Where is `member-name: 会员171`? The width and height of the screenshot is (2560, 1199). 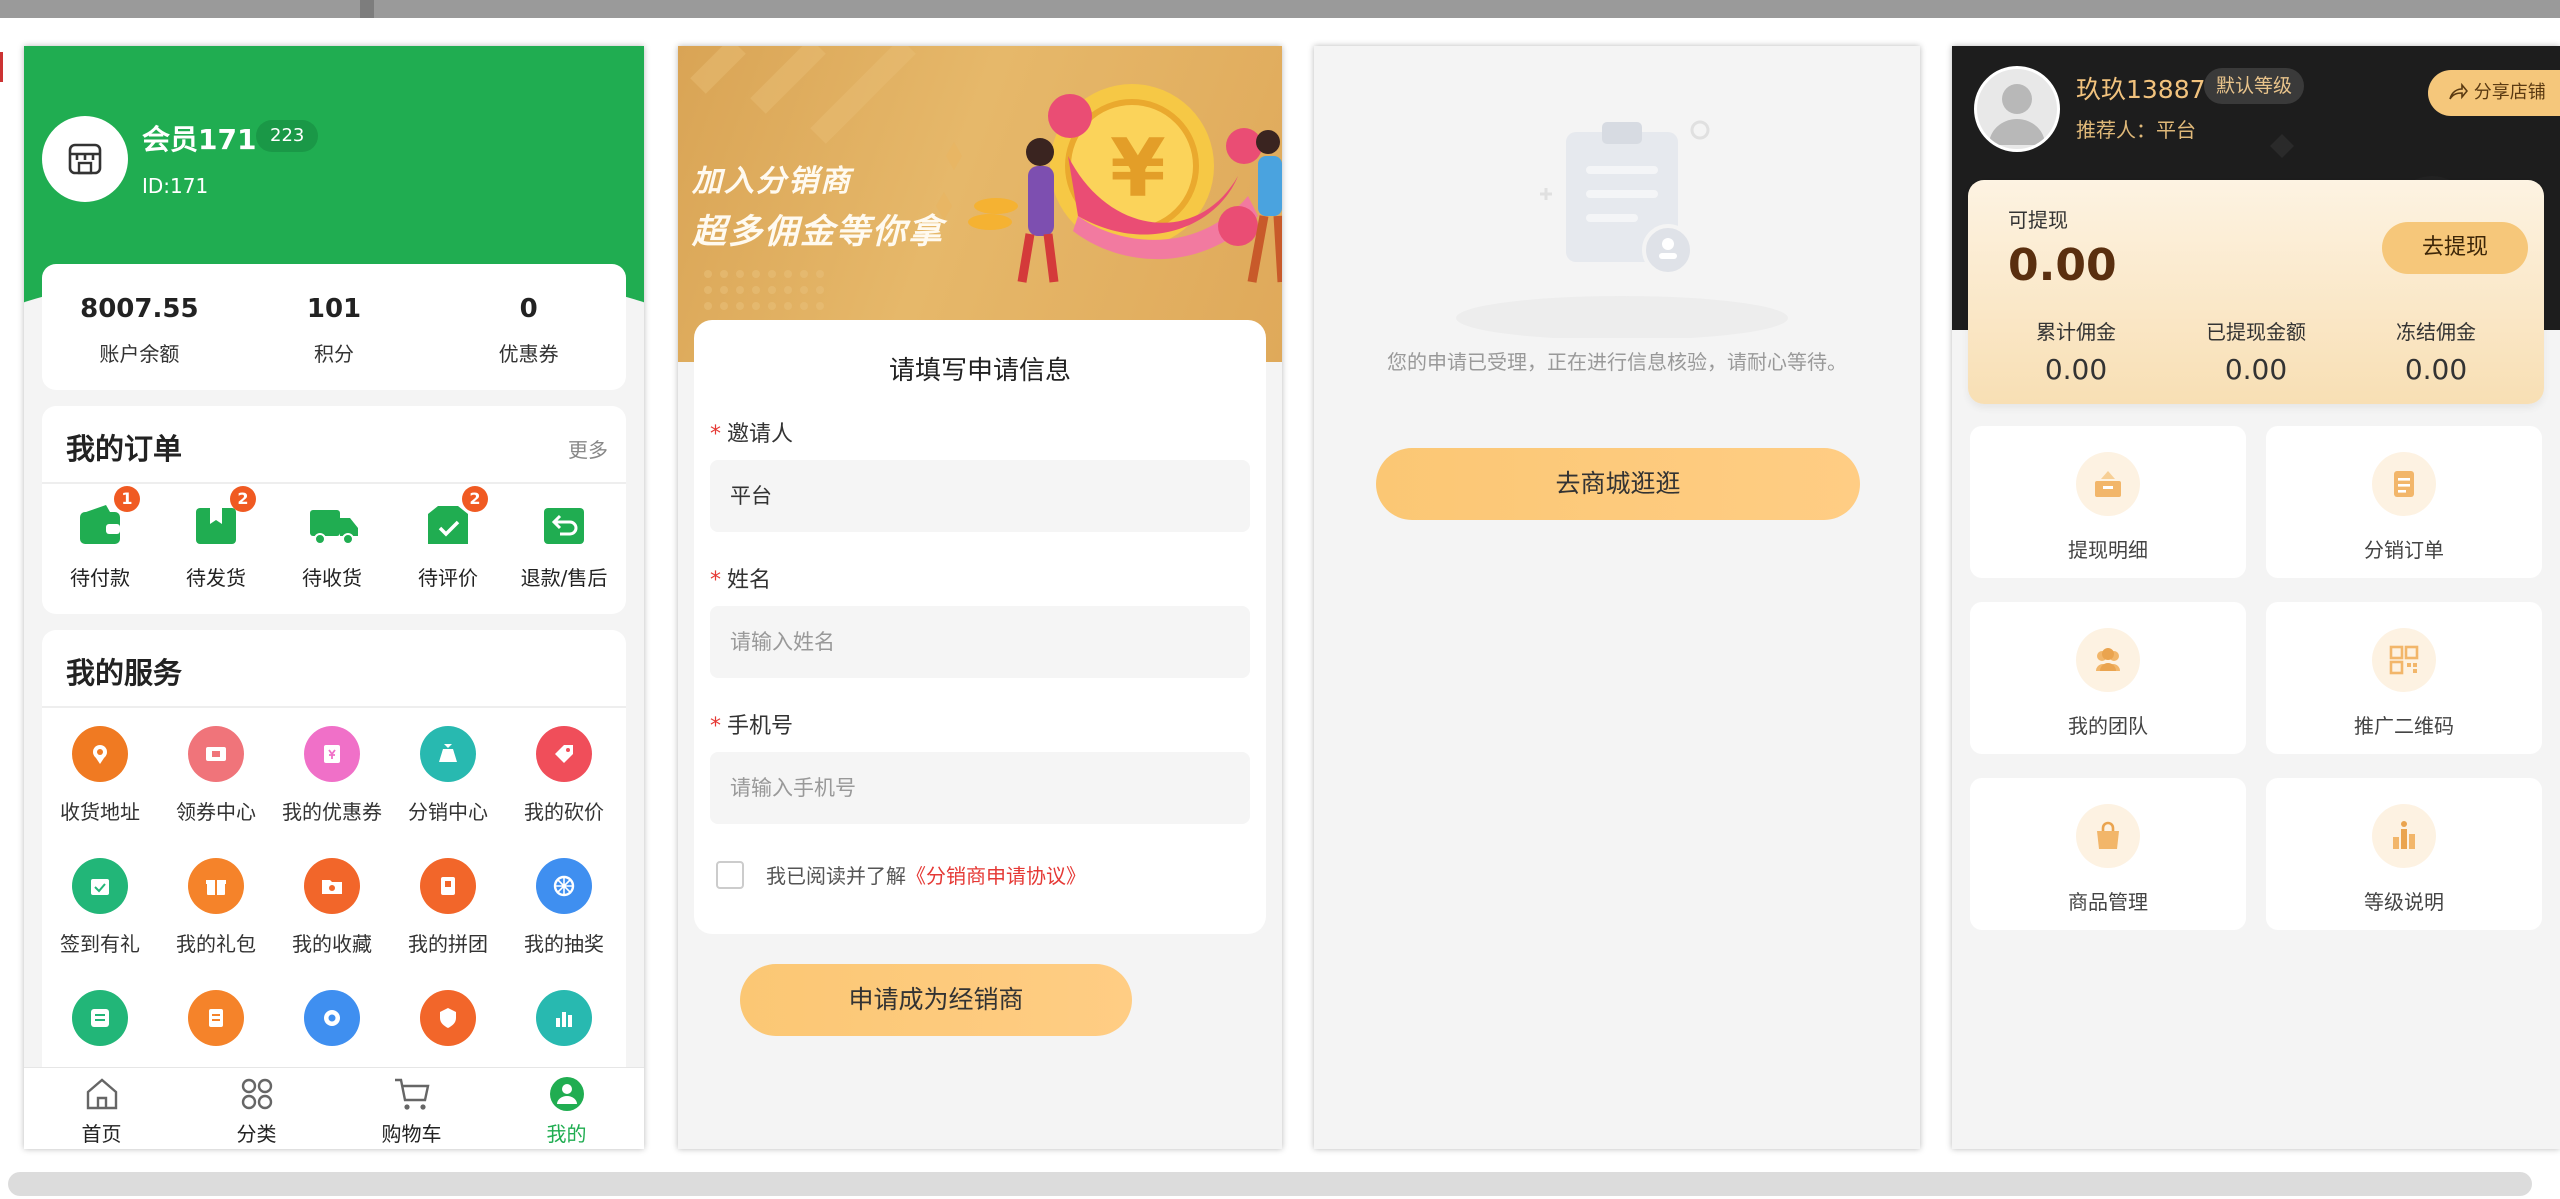
member-name: 会员171 is located at coordinates (199, 139).